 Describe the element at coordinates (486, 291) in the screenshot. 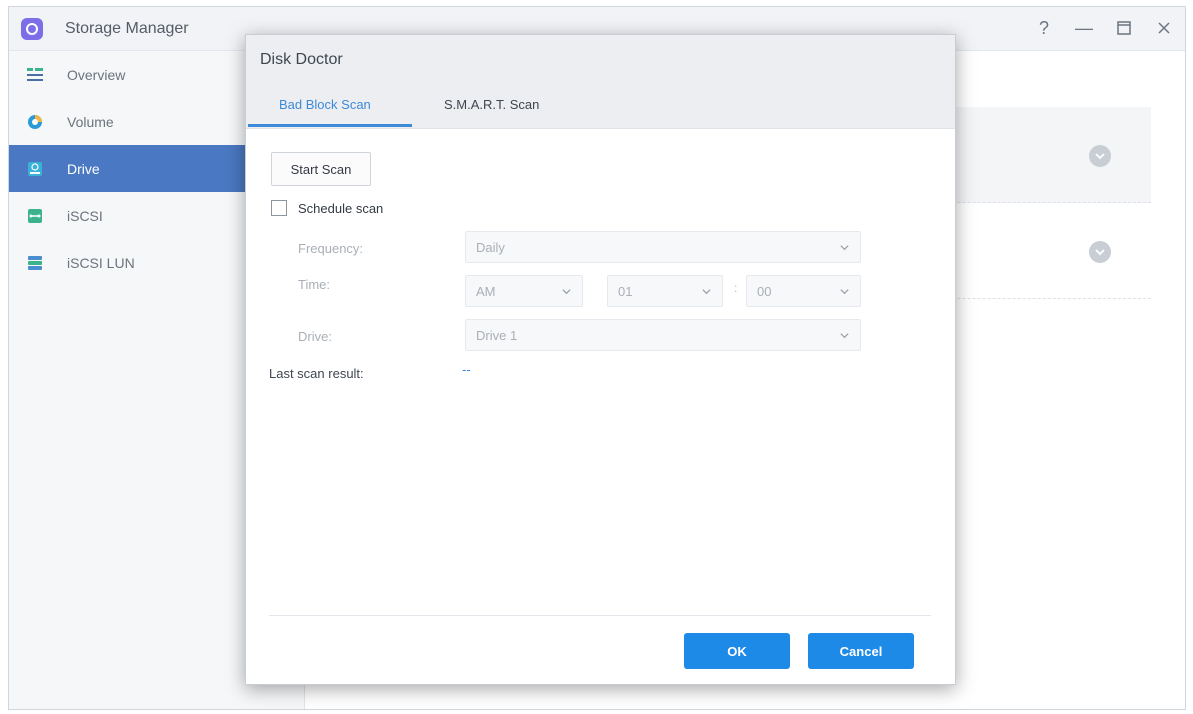

I see `ampm-value: AM` at that location.